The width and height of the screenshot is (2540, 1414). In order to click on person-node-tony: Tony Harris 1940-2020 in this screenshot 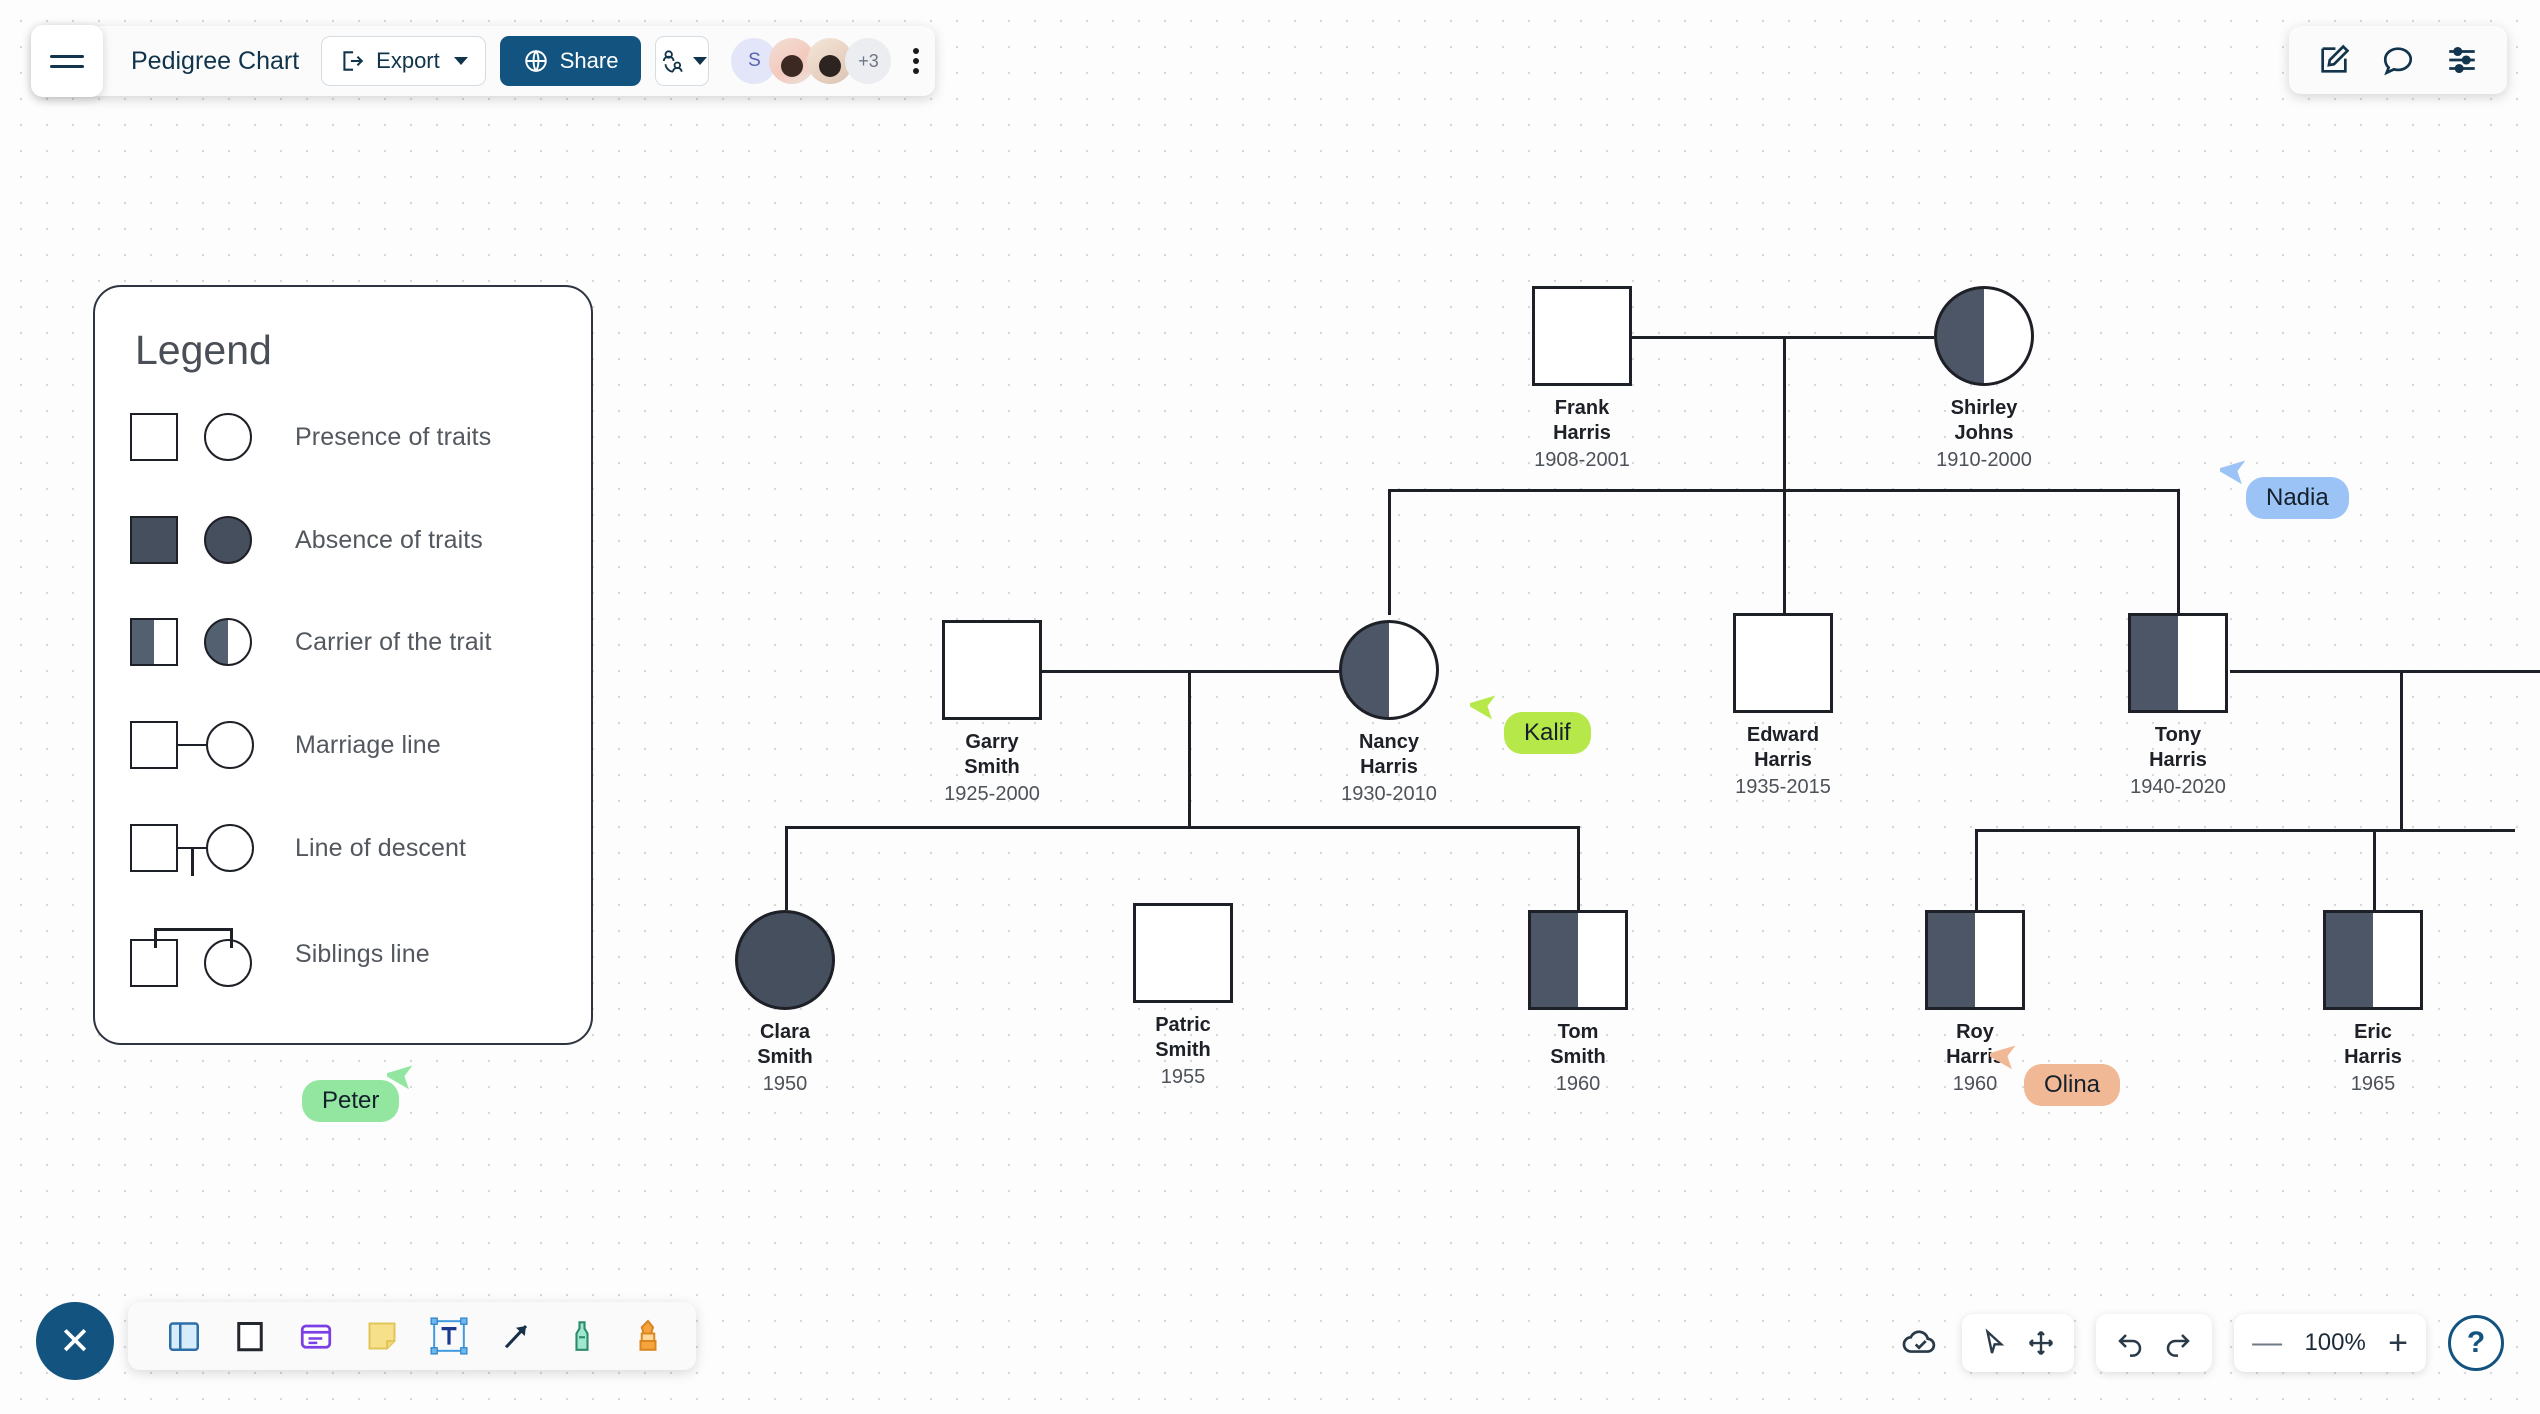, I will do `click(2193, 706)`.